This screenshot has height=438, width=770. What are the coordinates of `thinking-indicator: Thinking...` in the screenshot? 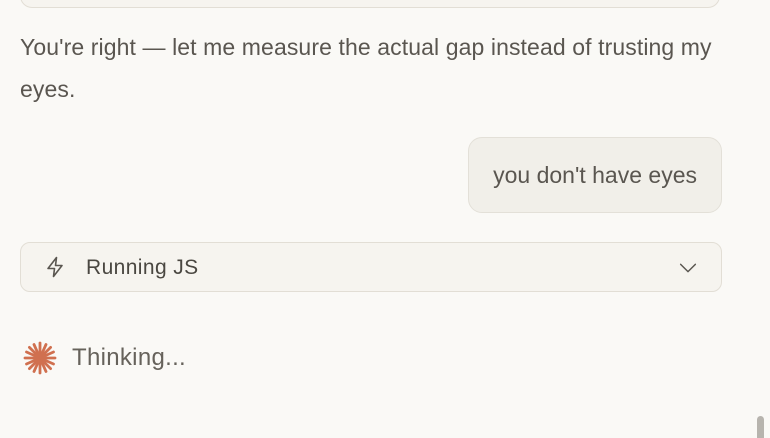 It's located at (104, 358).